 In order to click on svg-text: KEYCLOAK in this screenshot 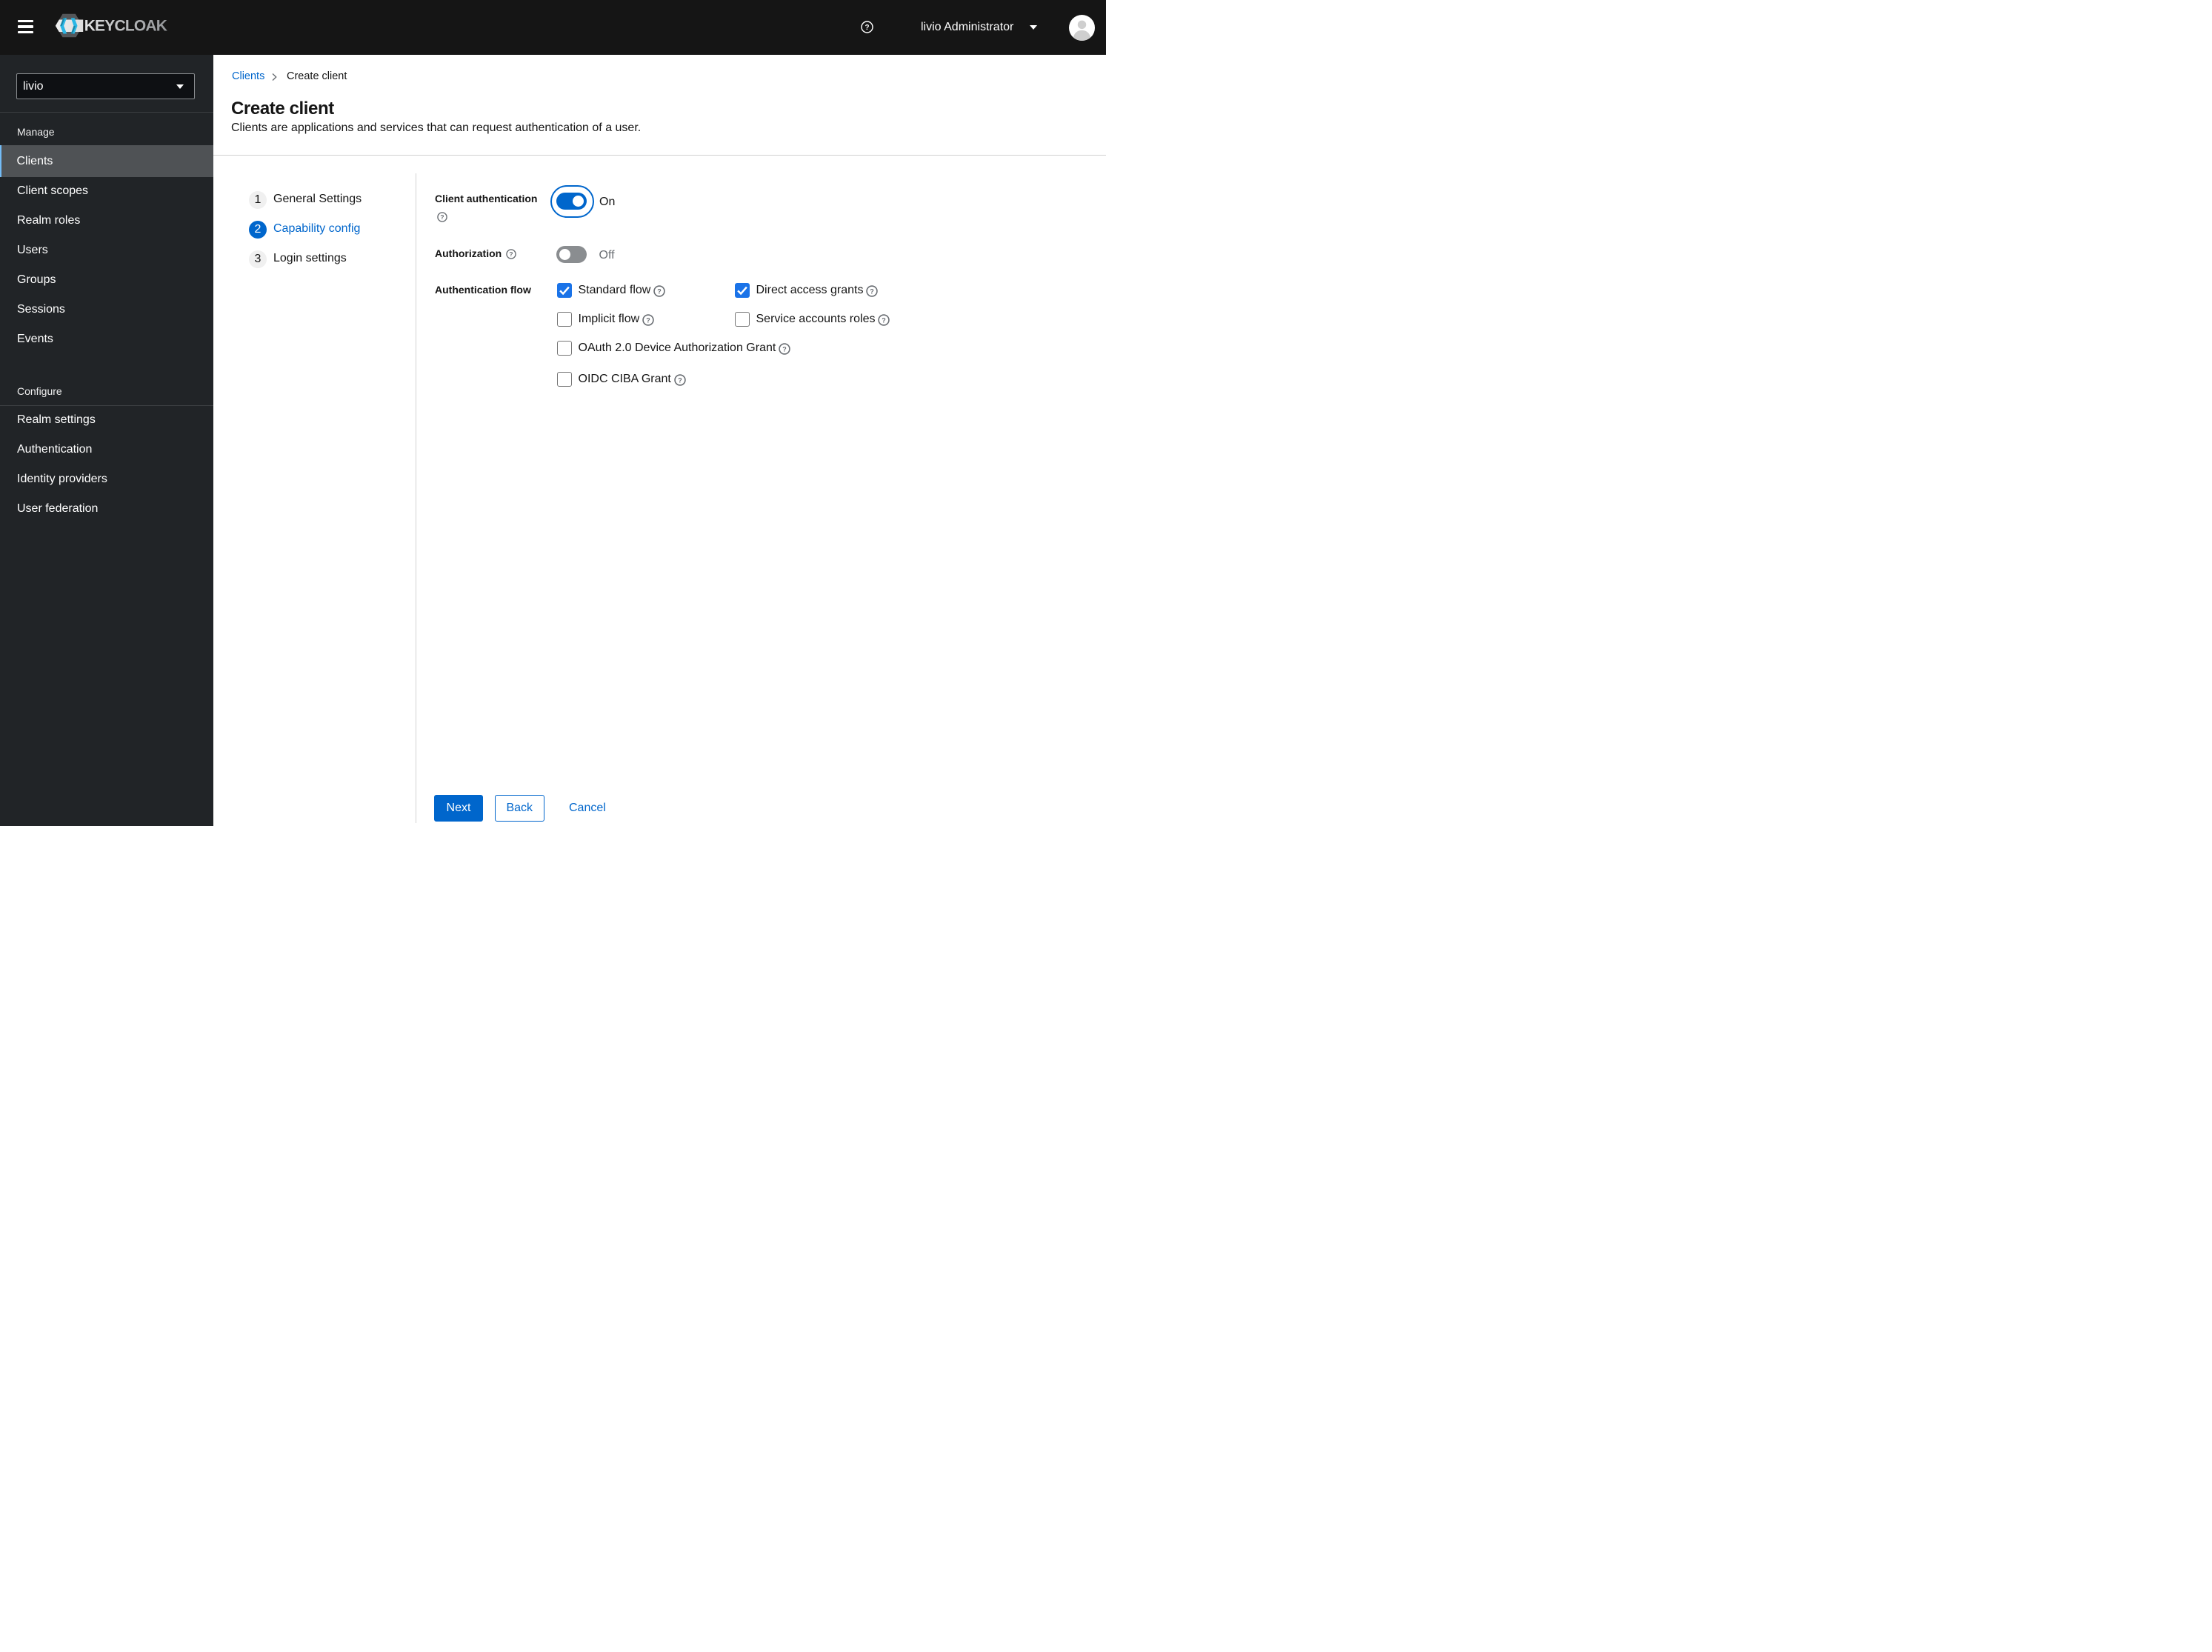, I will do `click(125, 27)`.